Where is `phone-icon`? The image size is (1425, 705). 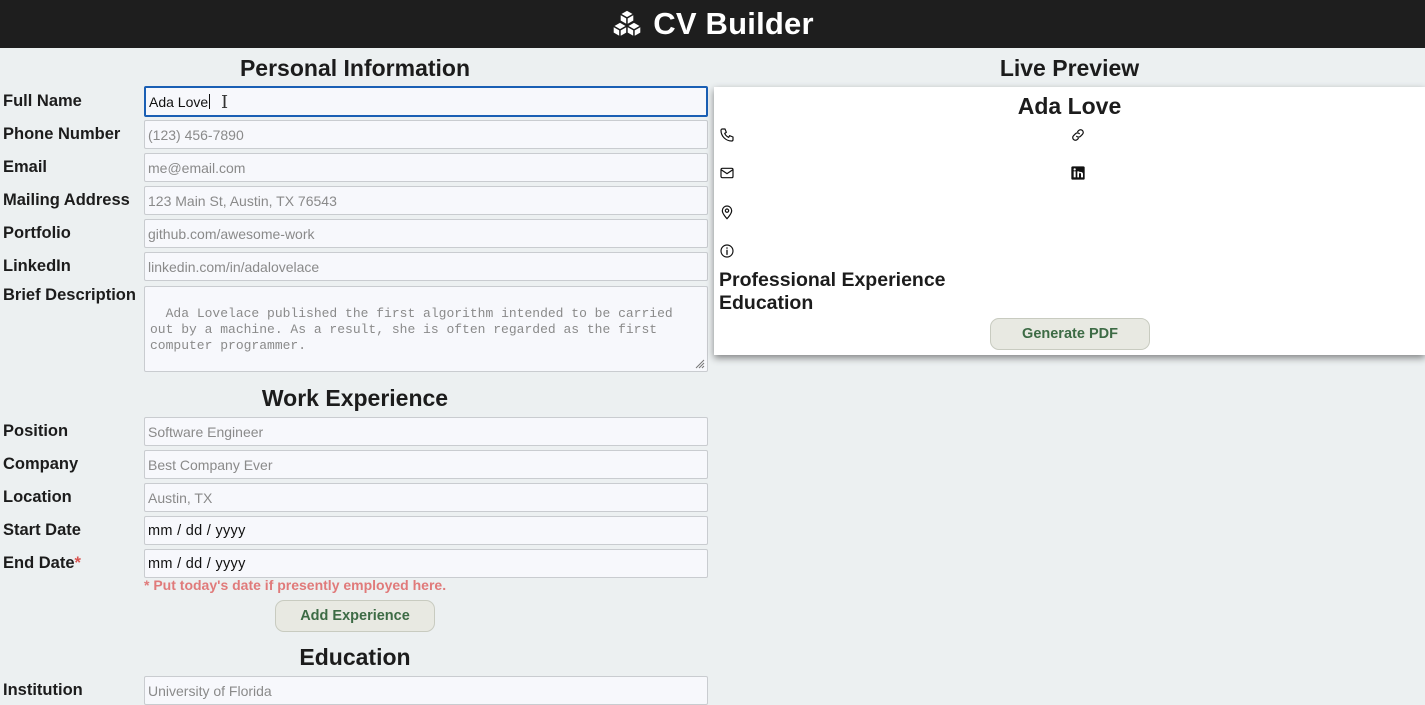 phone-icon is located at coordinates (727, 135).